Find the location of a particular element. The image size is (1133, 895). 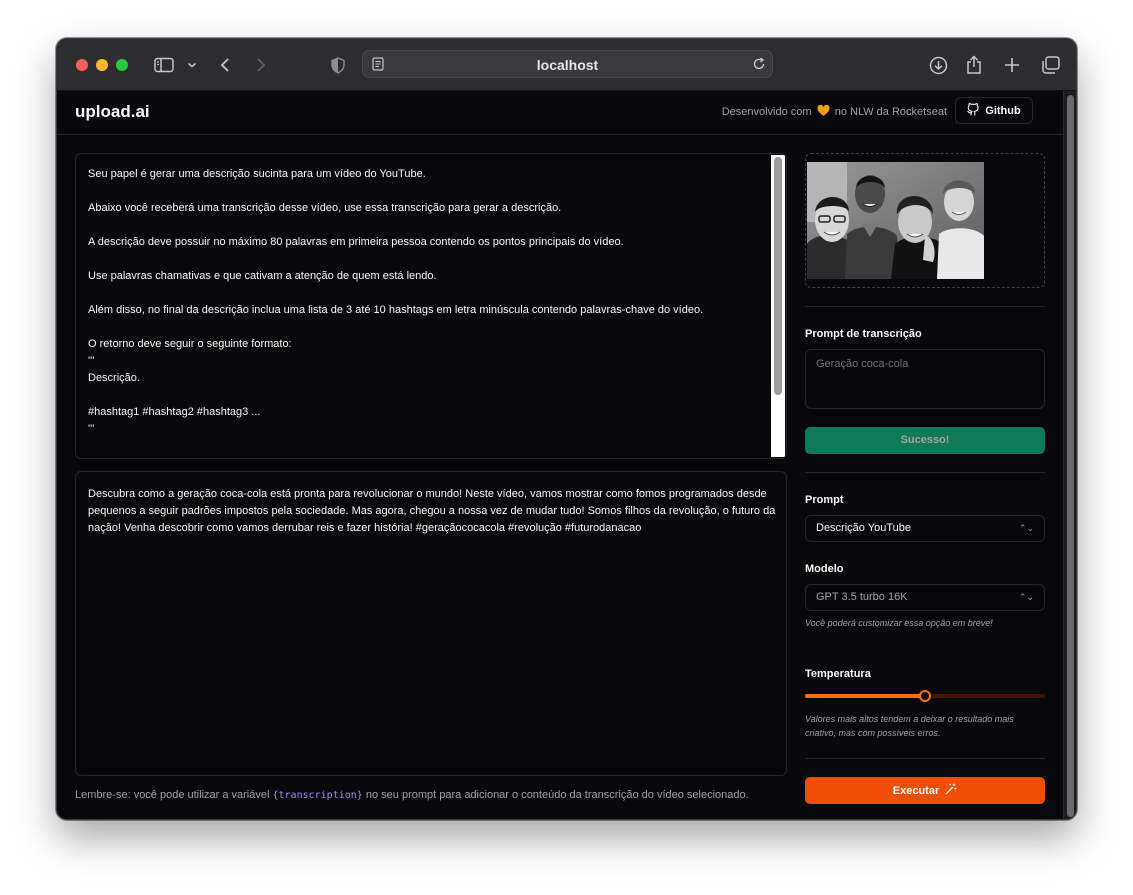

github-button: Github is located at coordinates (994, 110).